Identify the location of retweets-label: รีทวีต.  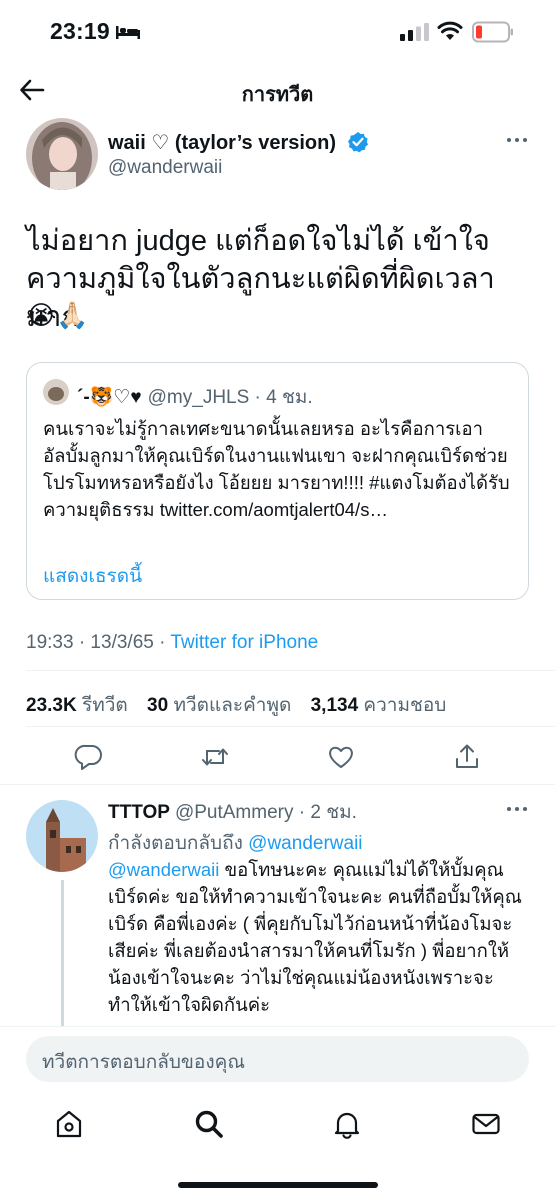
(105, 705).